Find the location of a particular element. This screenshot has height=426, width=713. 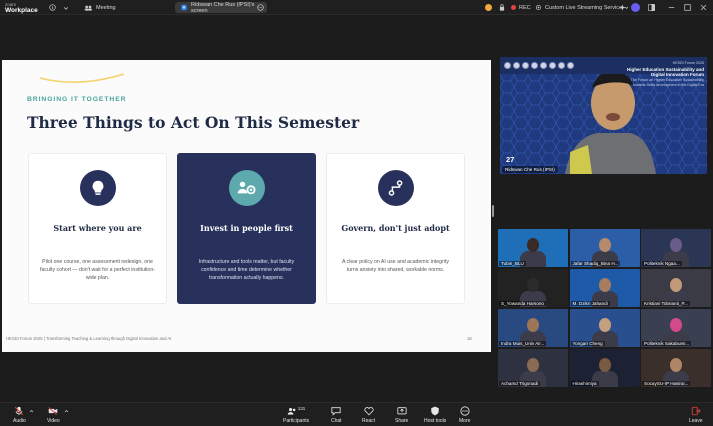

decorative-swoosh is located at coordinates (82, 78).